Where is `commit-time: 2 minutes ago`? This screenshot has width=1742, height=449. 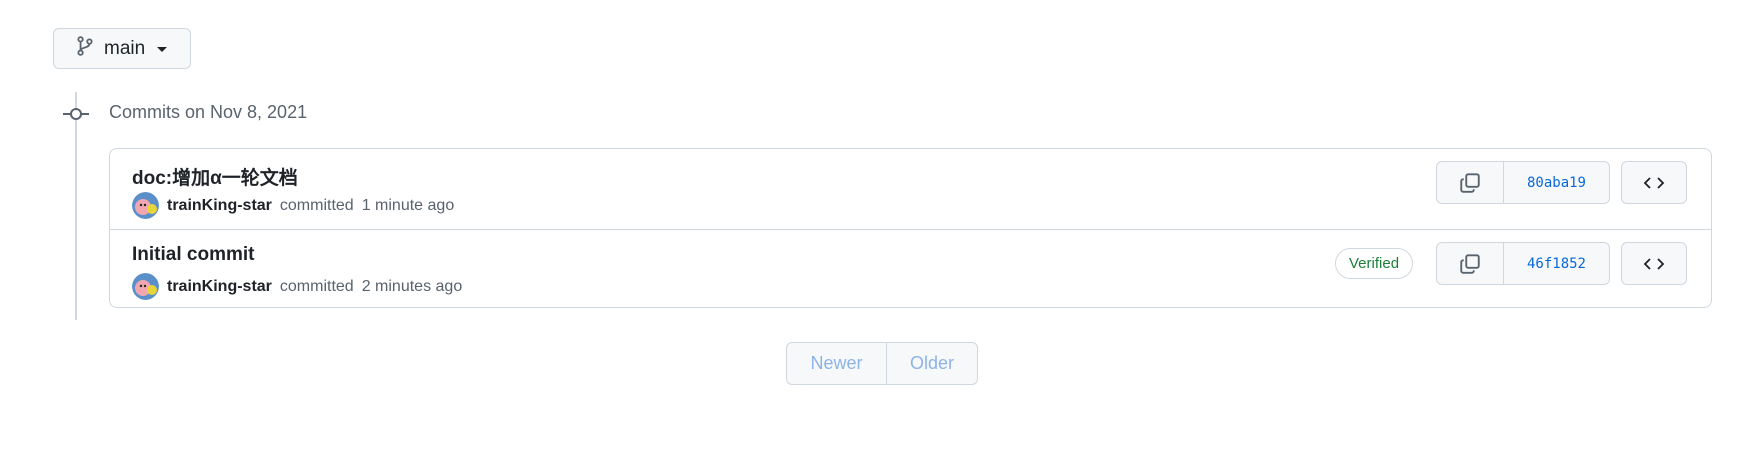
commit-time: 2 minutes ago is located at coordinates (412, 286).